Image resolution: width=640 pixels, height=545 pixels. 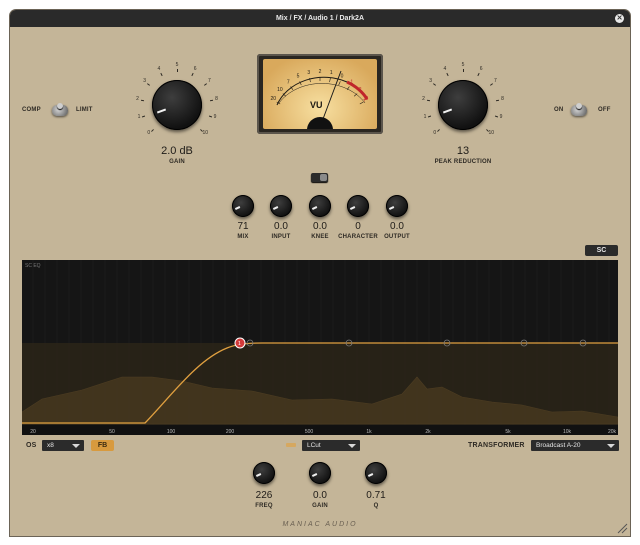 What do you see at coordinates (376, 473) in the screenshot?
I see `eq-knob-q` at bounding box center [376, 473].